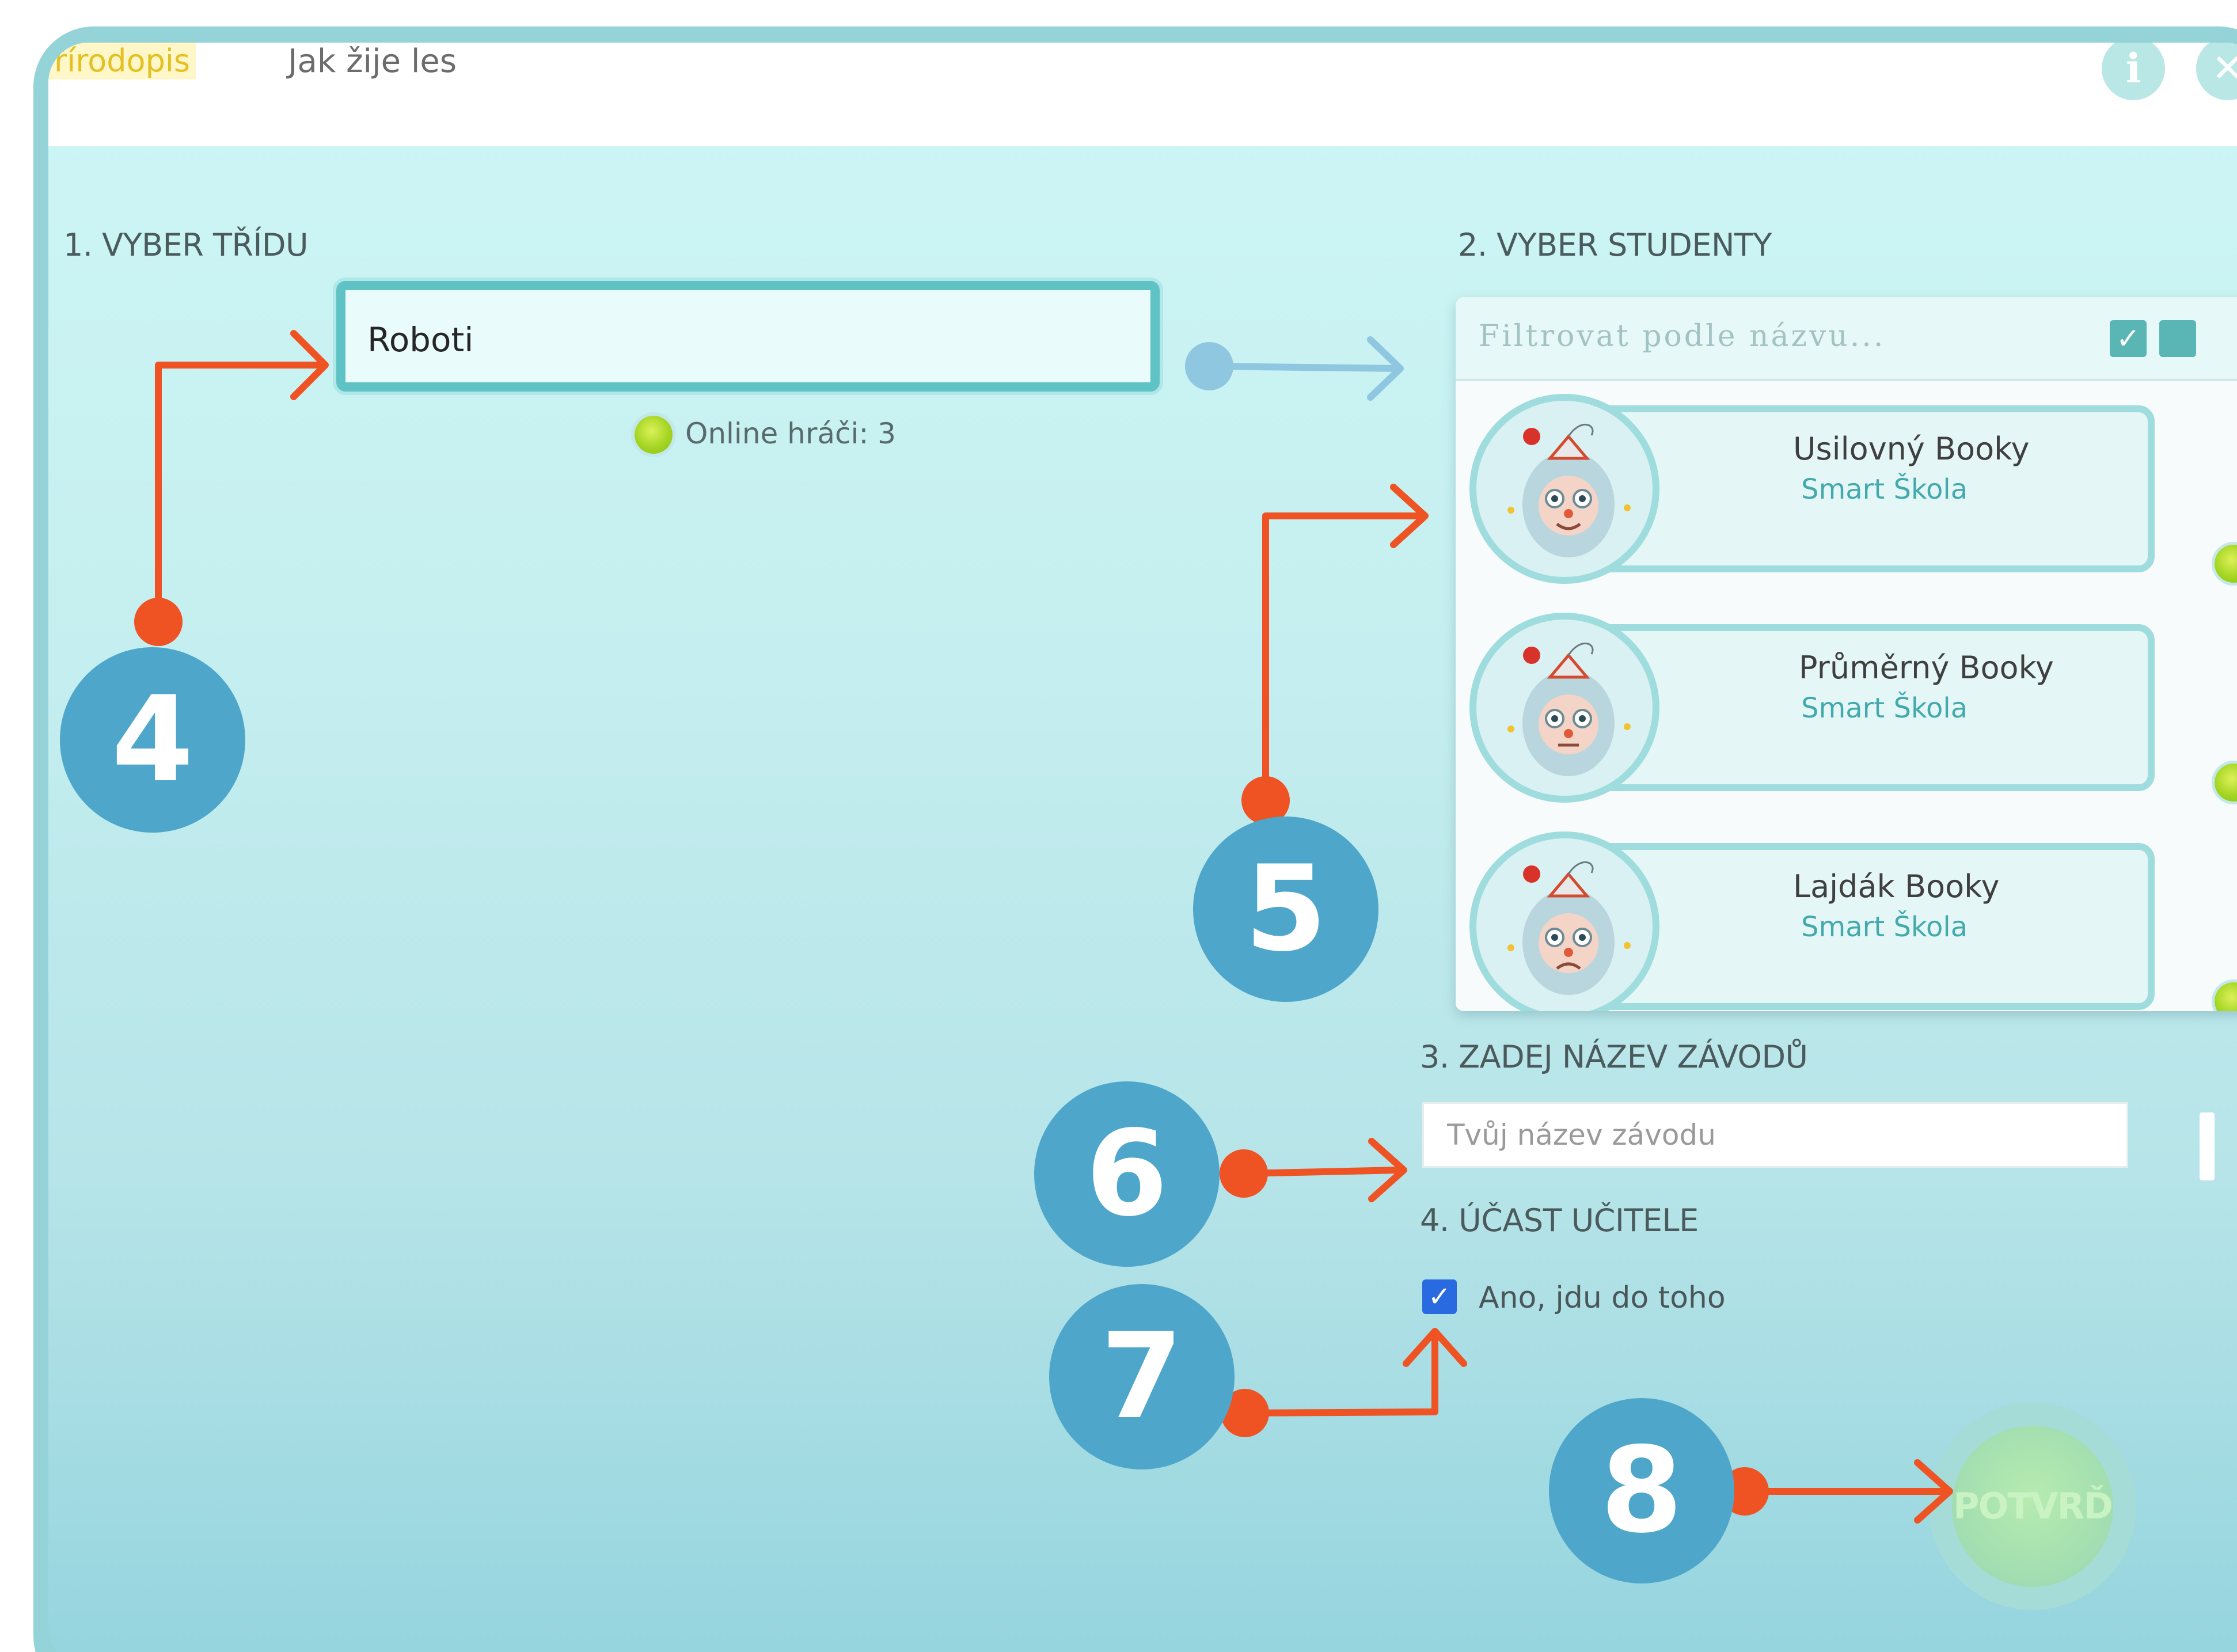 Image resolution: width=2237 pixels, height=1652 pixels. Describe the element at coordinates (1142, 1376) in the screenshot. I see `annotation-badge: 7` at that location.